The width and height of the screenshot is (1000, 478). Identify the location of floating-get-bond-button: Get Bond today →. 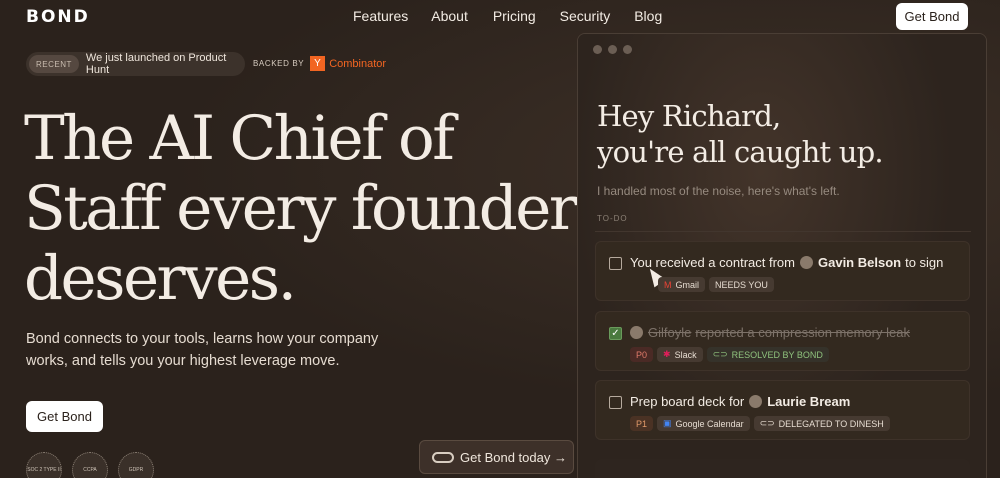
(496, 457).